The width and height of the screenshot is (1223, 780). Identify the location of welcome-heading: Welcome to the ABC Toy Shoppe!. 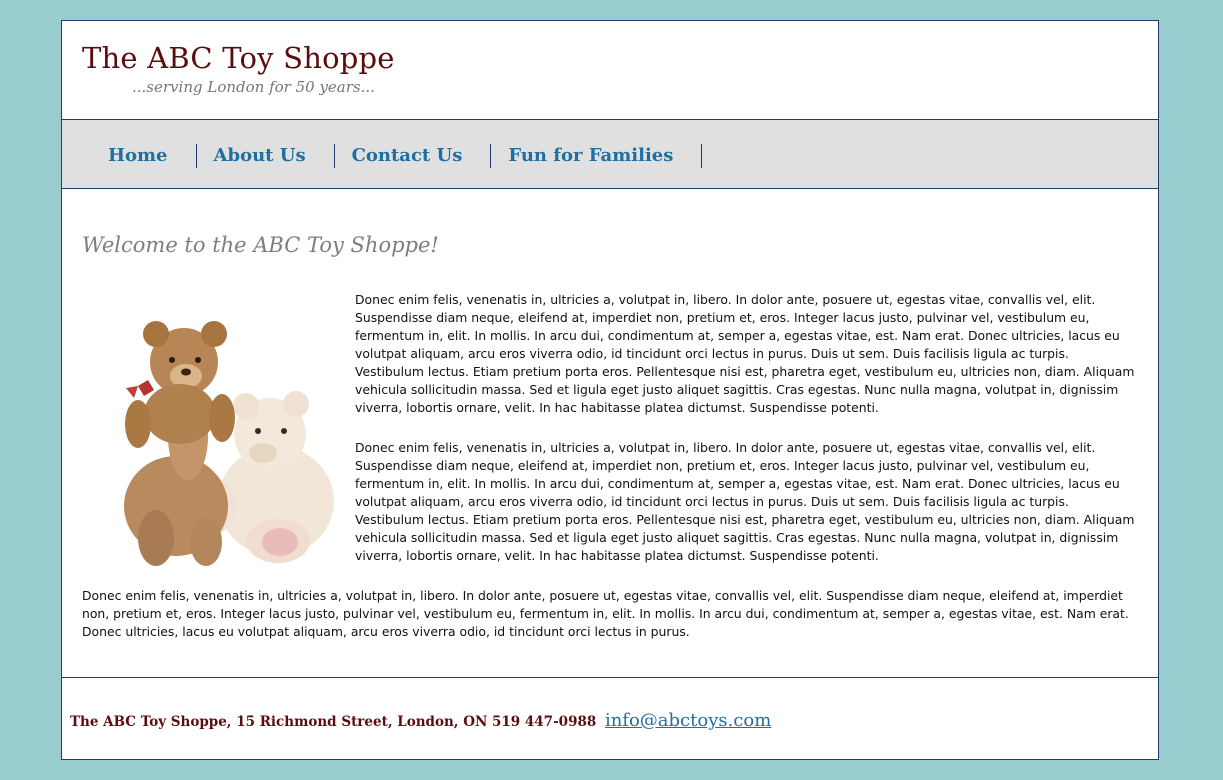
(260, 245).